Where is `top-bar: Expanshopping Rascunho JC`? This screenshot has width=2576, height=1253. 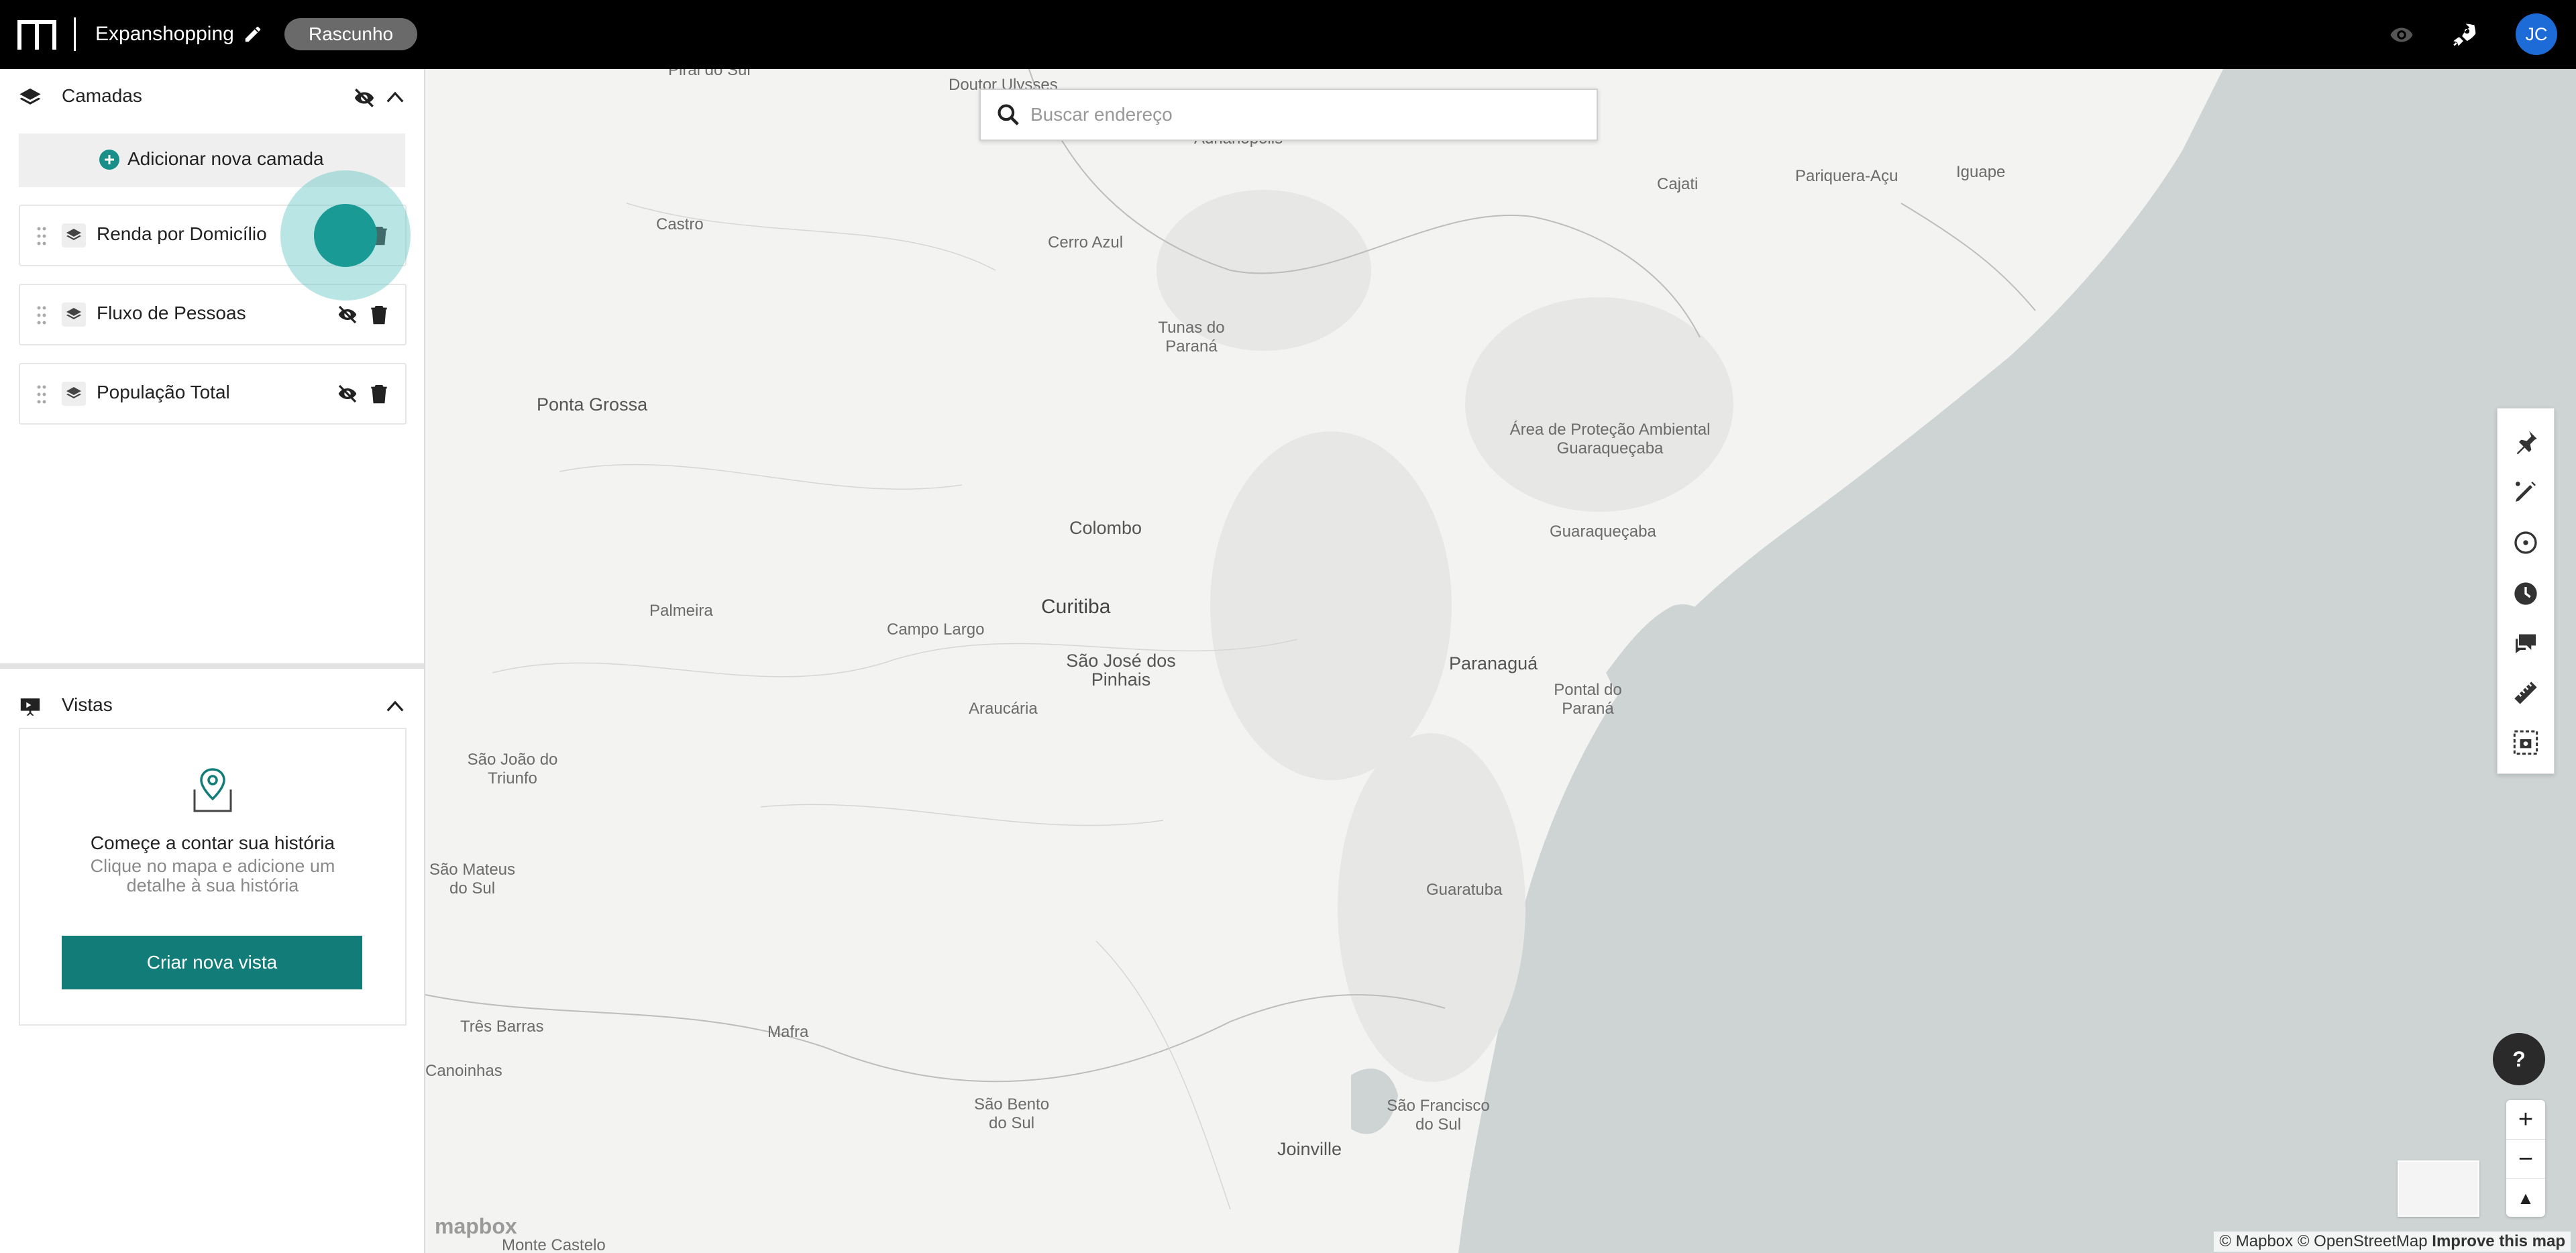 top-bar: Expanshopping Rascunho JC is located at coordinates (1288, 34).